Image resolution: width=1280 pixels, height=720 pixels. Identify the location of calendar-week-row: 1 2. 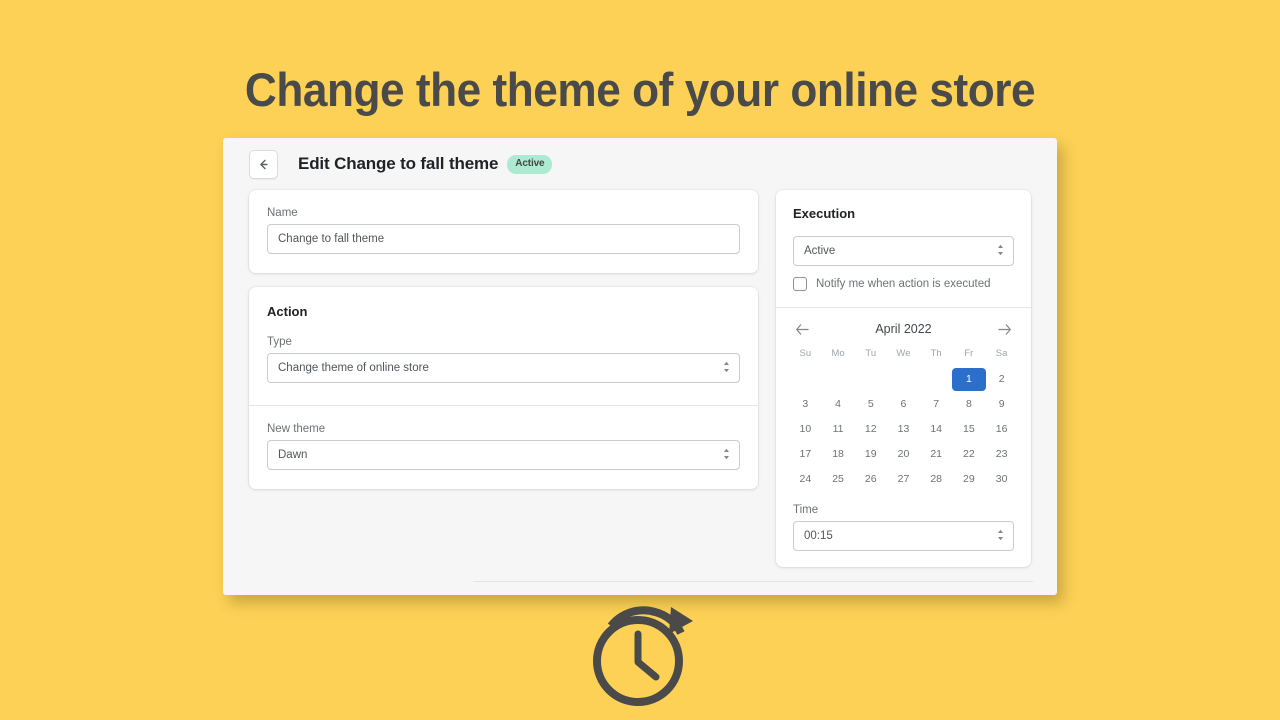
(903, 379).